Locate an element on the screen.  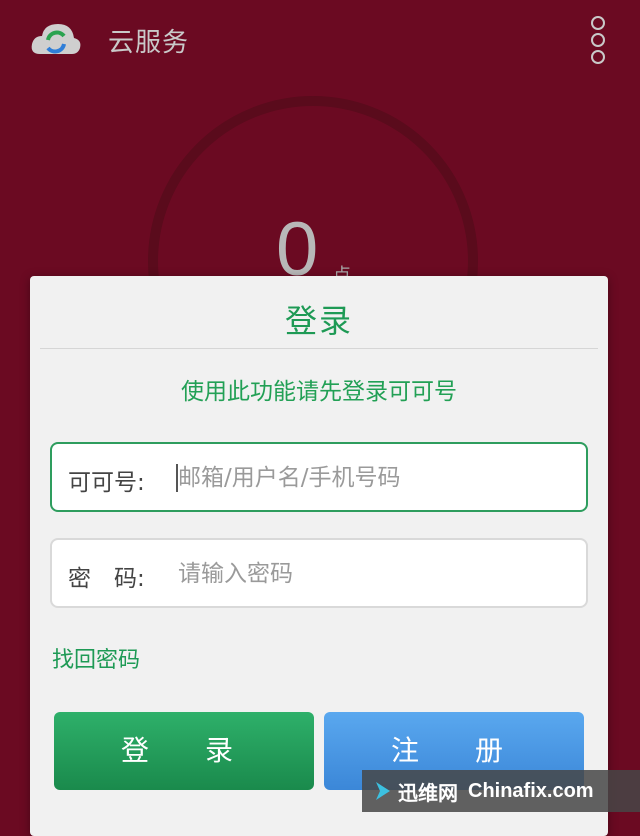
forgot-password-link: 找回密码 is located at coordinates (96, 658).